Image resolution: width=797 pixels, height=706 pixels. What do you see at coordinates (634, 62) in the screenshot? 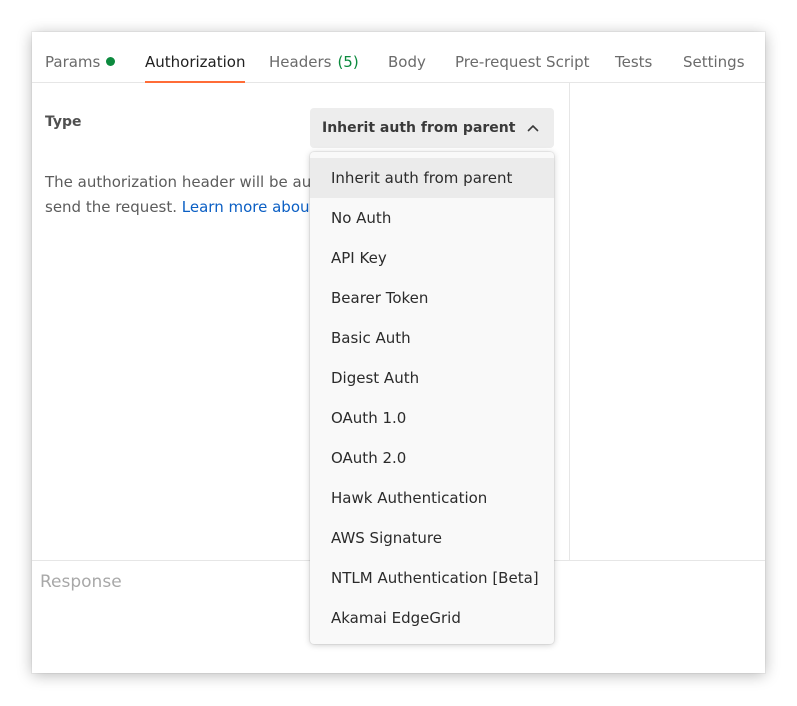
I see `tab-tests-label: Tests` at bounding box center [634, 62].